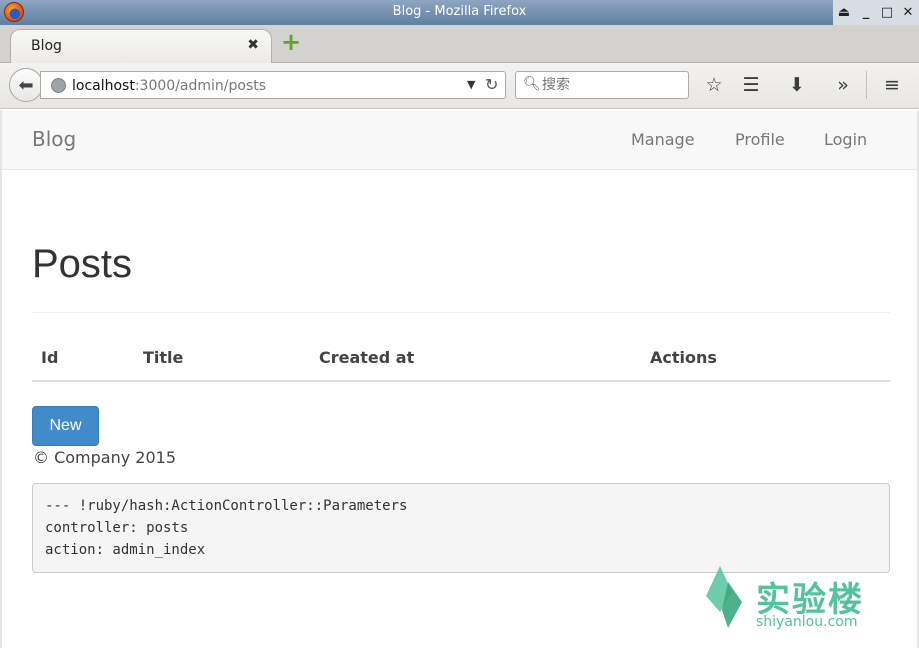 The image size is (919, 648). What do you see at coordinates (843, 85) in the screenshot?
I see `overflow-icon: »` at bounding box center [843, 85].